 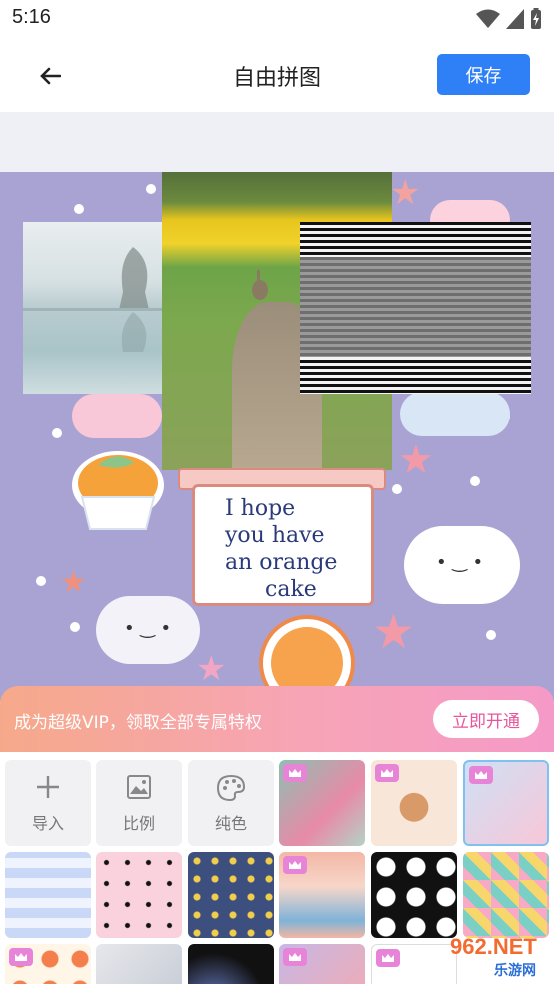 What do you see at coordinates (493, 946) in the screenshot?
I see `watermark-brand: 962.NET` at bounding box center [493, 946].